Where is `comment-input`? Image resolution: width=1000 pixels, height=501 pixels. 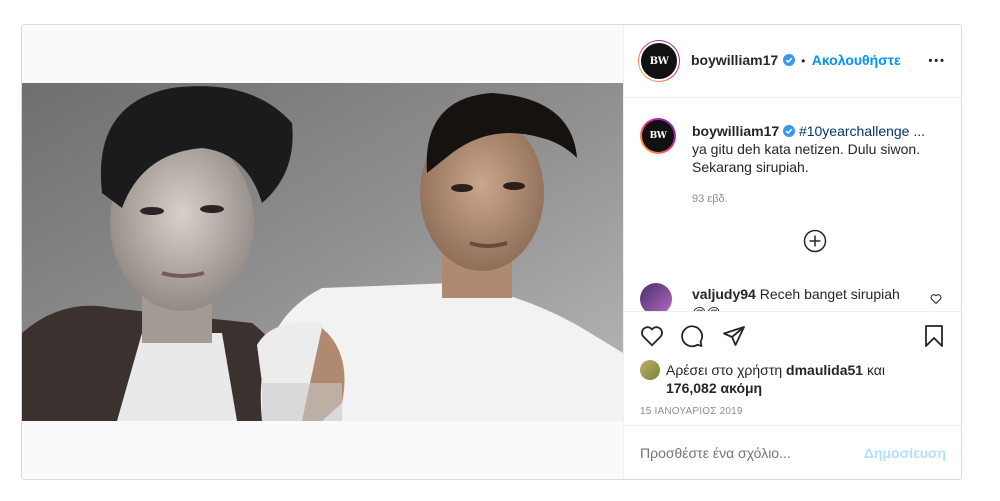
comment-input is located at coordinates (750, 453).